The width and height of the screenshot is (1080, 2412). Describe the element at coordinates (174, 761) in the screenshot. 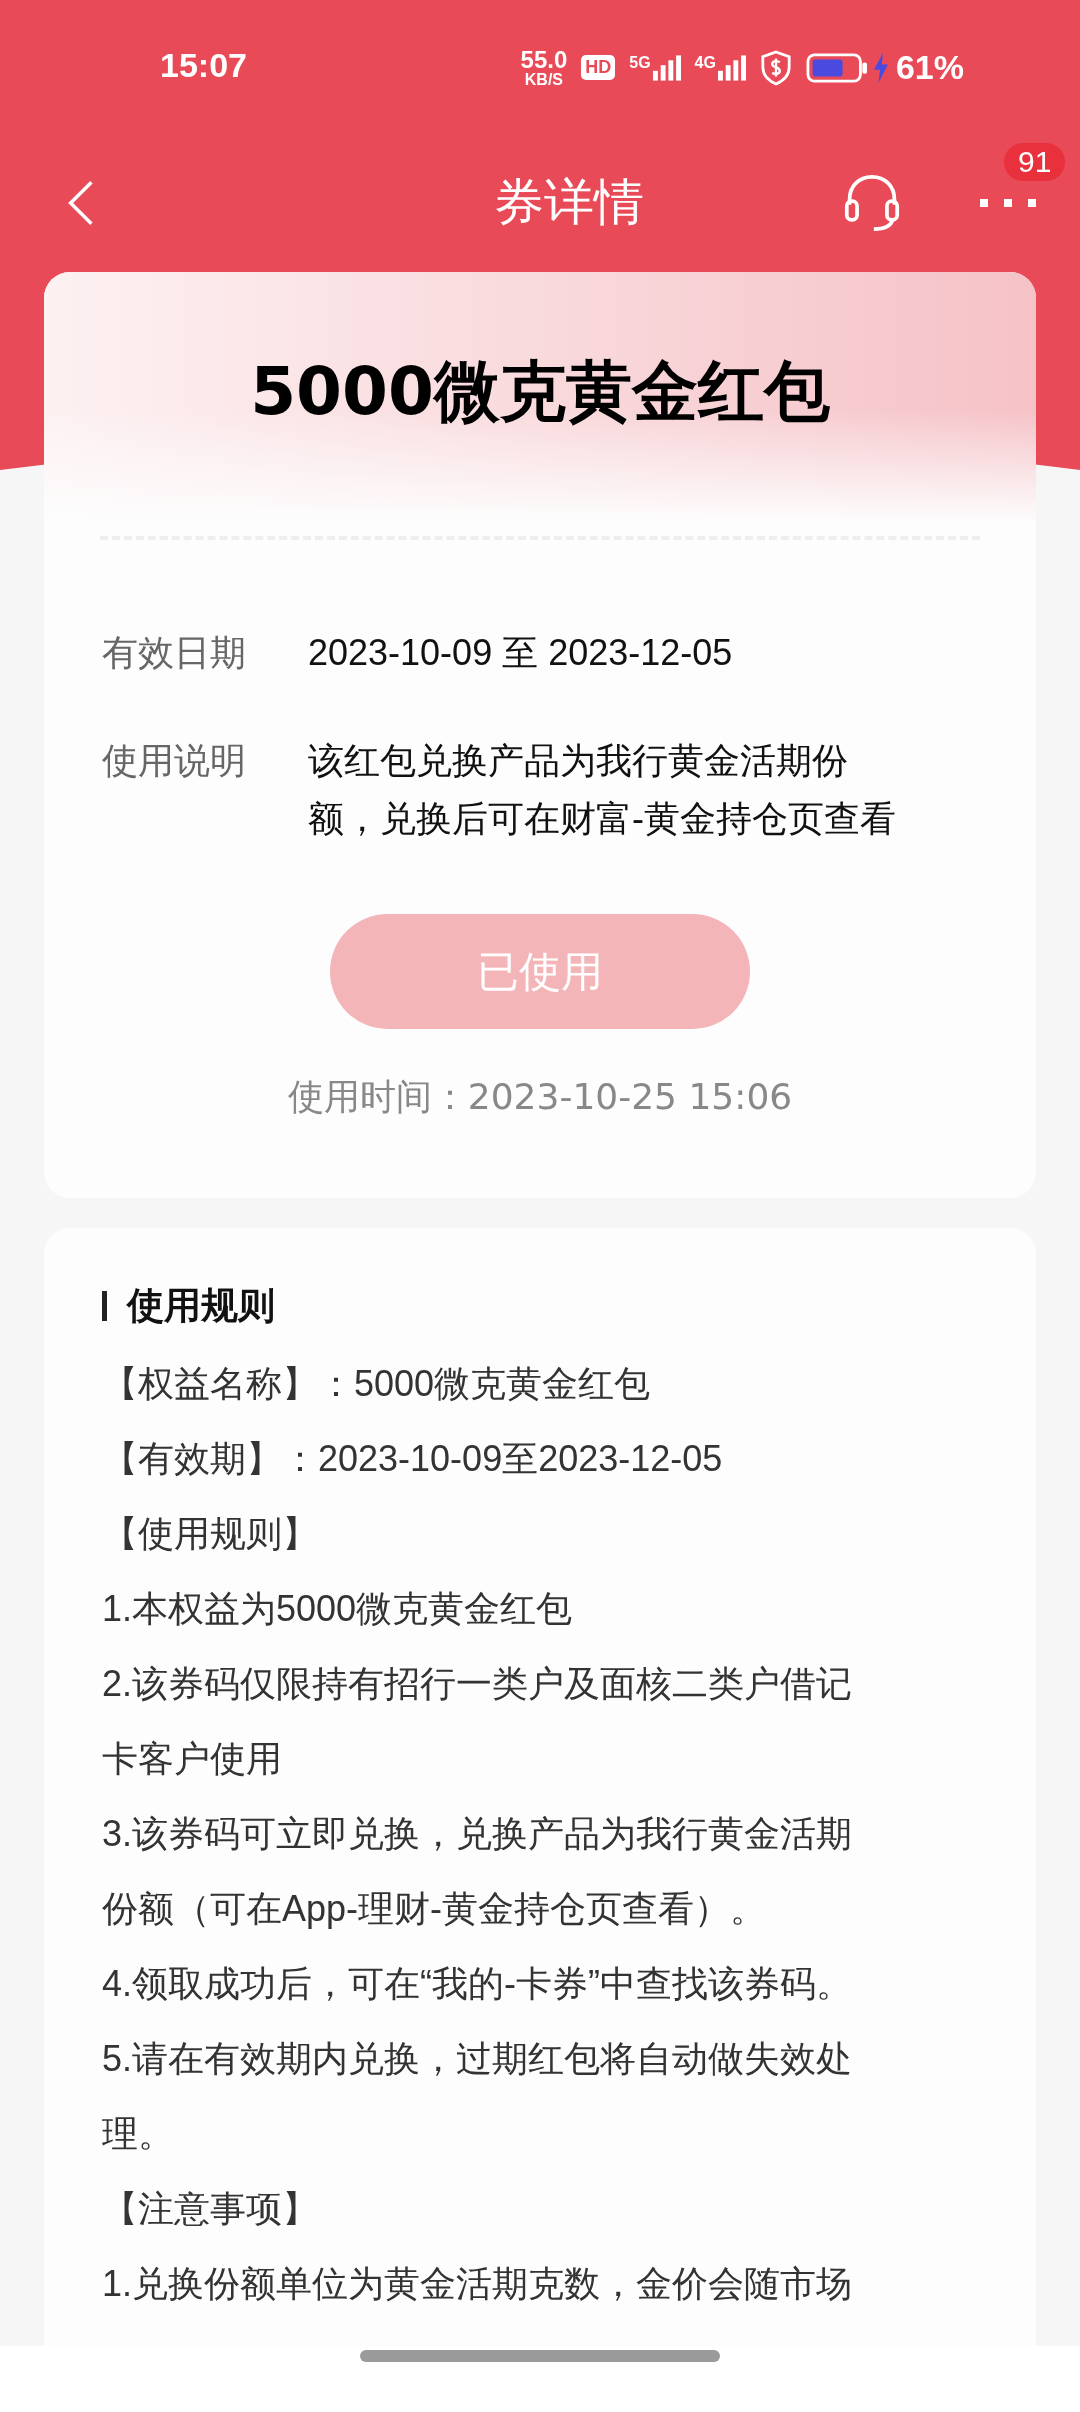

I see `field-label: 使用说明` at that location.